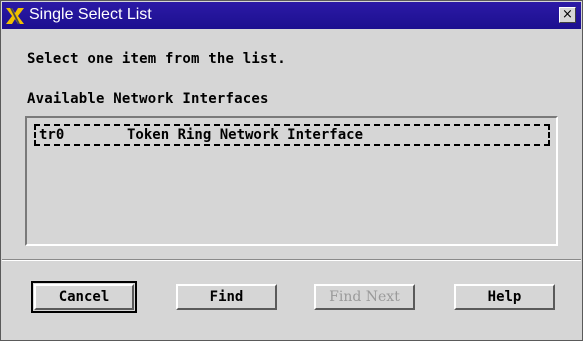  I want to click on window-title: Single Select List, so click(90, 14).